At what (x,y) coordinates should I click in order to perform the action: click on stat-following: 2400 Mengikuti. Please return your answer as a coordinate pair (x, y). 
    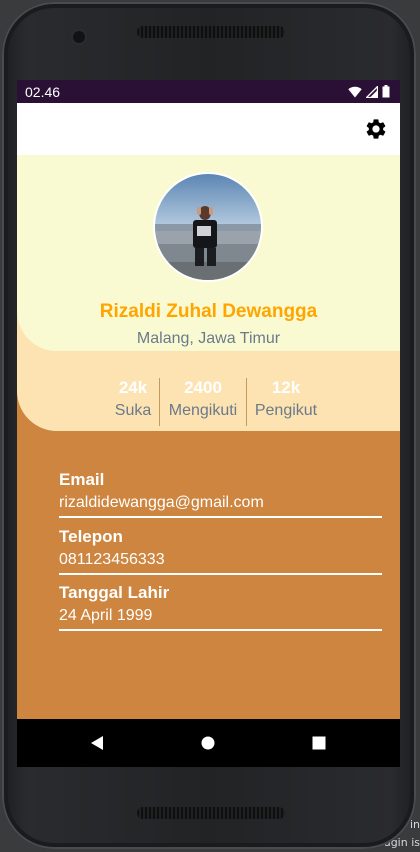
    Looking at the image, I should click on (203, 402).